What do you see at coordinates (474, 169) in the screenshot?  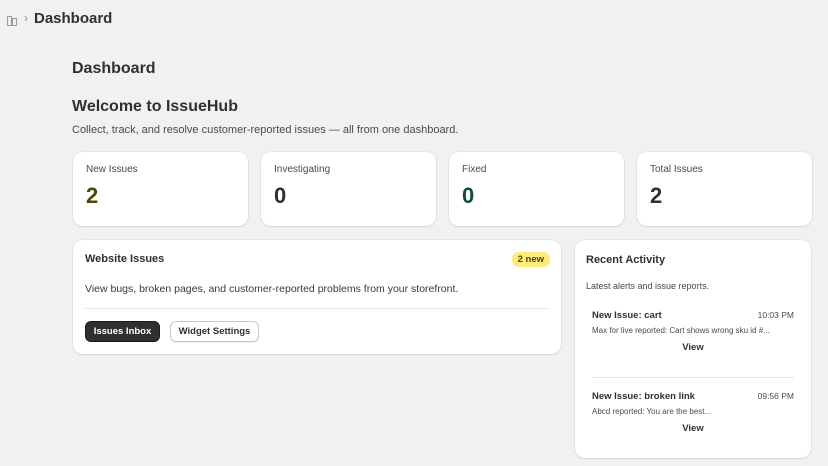 I see `stat-label: Fixed` at bounding box center [474, 169].